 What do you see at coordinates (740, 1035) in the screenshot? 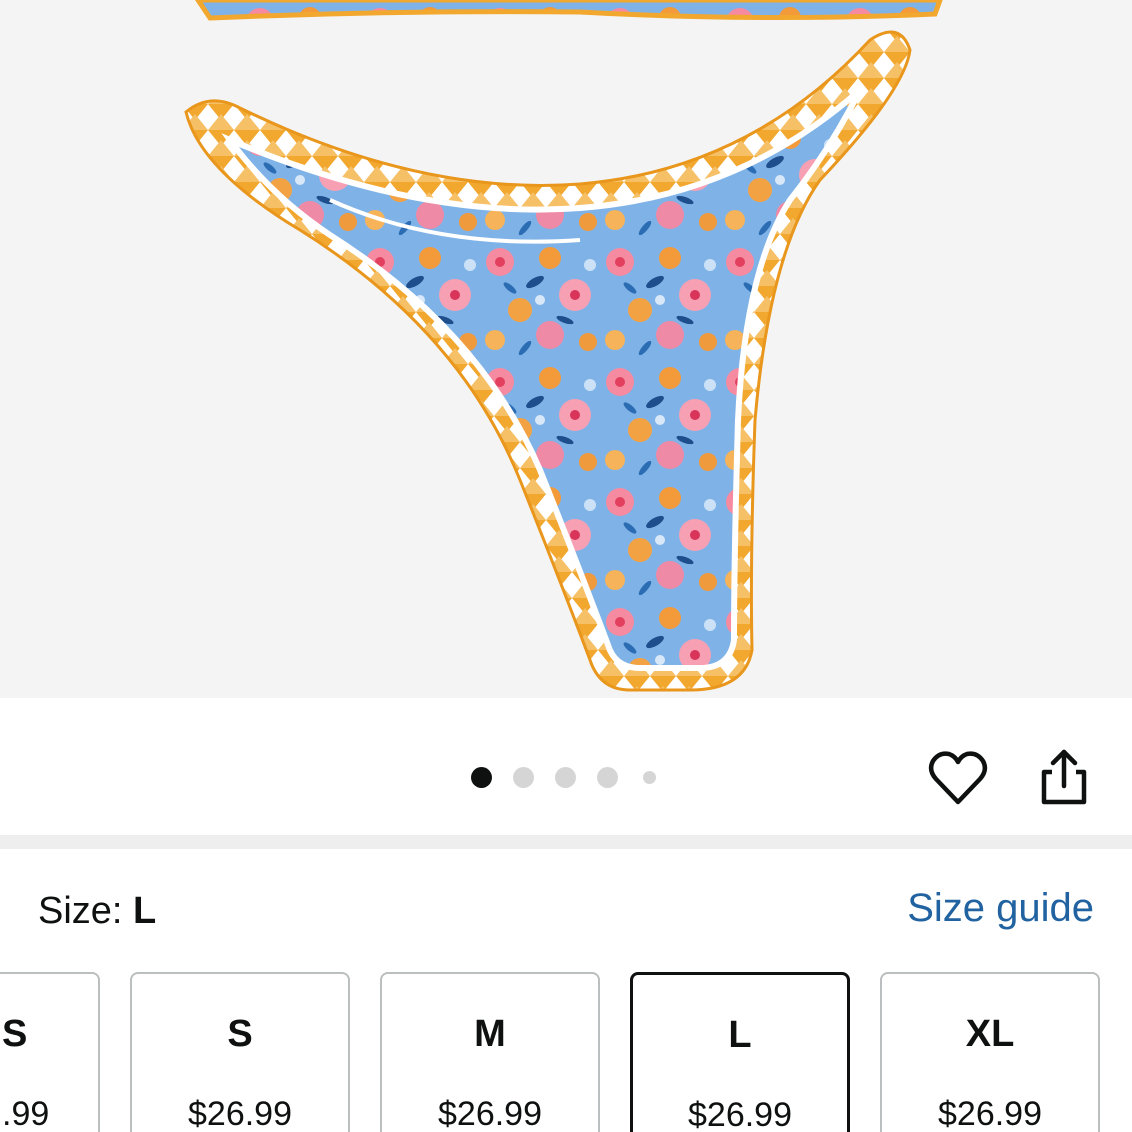
I see `size-option-label: L` at bounding box center [740, 1035].